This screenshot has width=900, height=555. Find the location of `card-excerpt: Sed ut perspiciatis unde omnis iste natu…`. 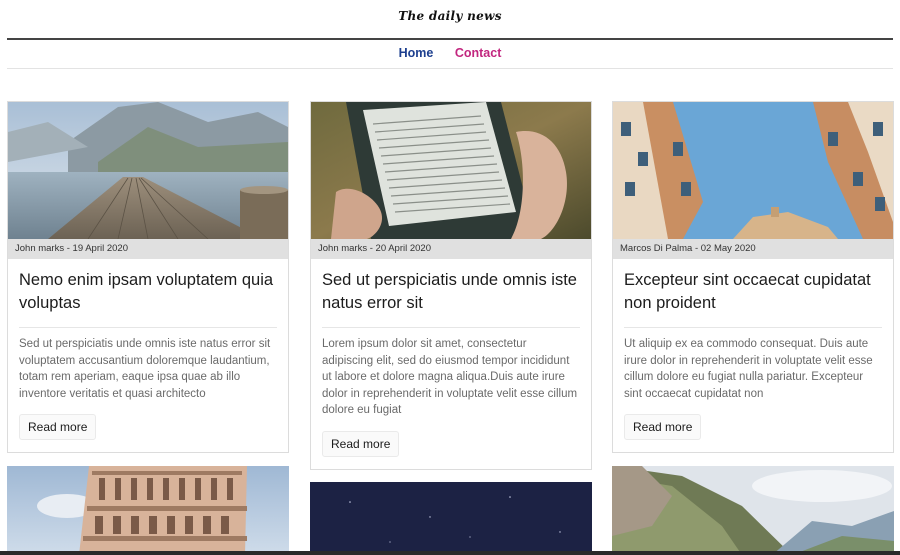

card-excerpt: Sed ut perspiciatis unde omnis iste natu… is located at coordinates (145, 369).